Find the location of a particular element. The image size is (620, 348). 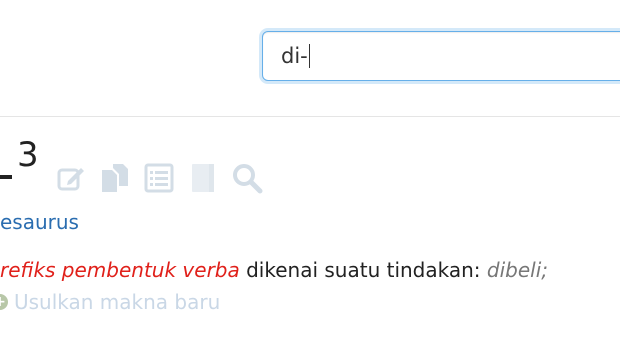

suggest-meaning-link: + Usulkan makna baru is located at coordinates (110, 302).